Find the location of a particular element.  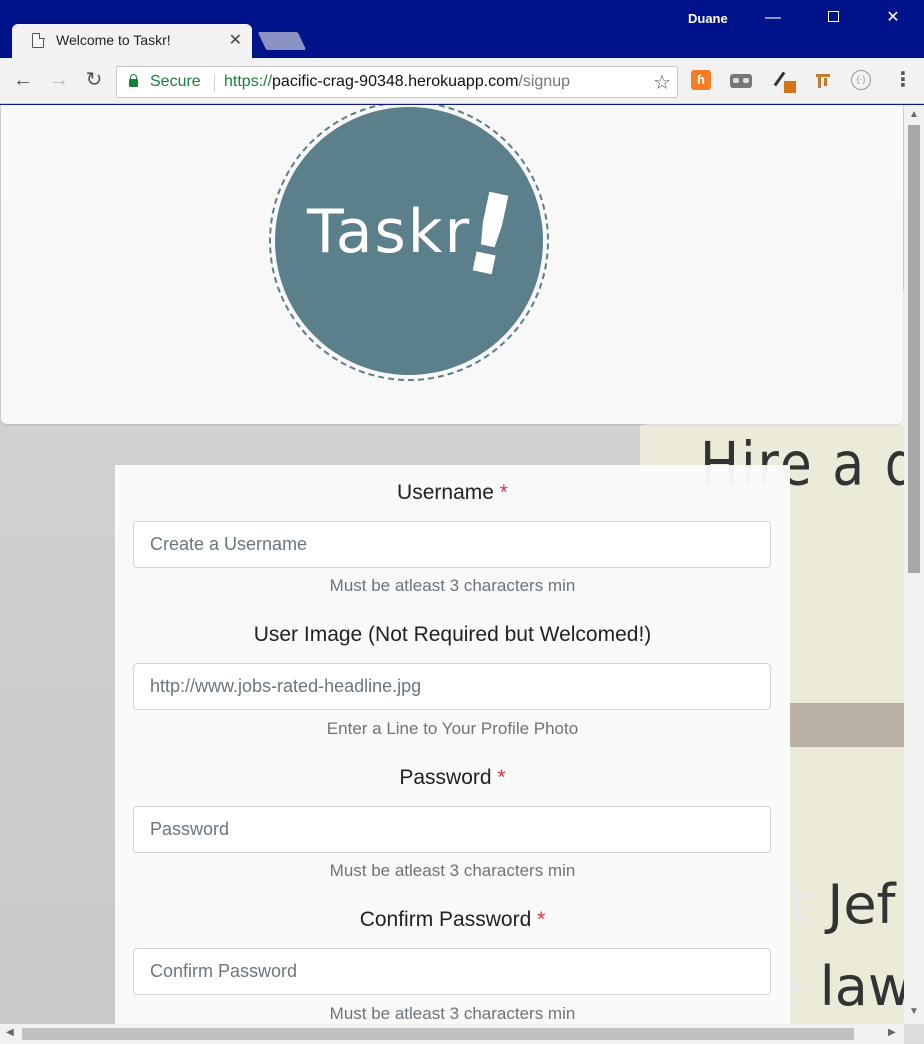

scroll-down-icon: ▼ is located at coordinates (914, 1011).